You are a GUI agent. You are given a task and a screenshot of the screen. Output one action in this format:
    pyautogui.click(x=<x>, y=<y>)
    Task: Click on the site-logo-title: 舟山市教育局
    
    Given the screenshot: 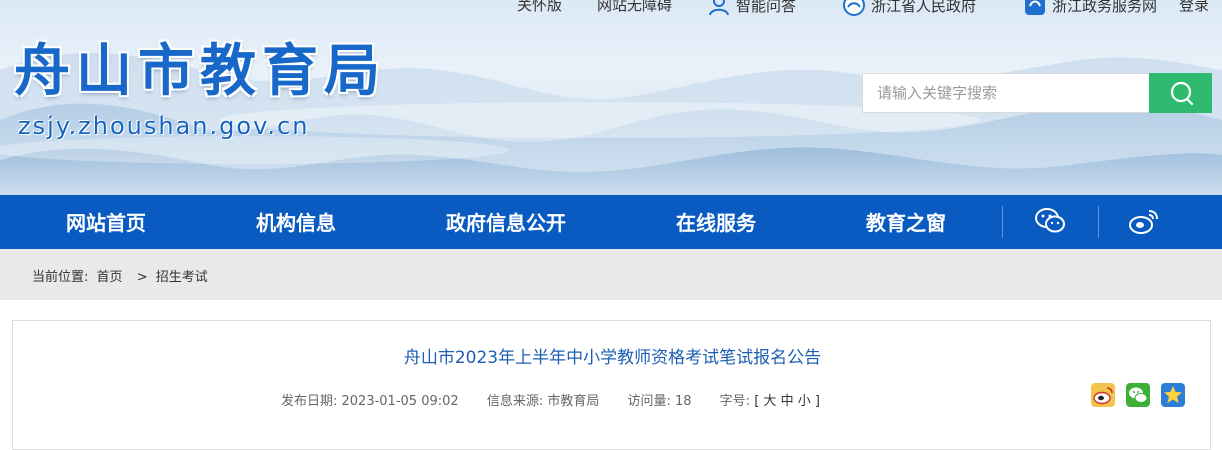 What is the action you would take?
    pyautogui.click(x=200, y=71)
    